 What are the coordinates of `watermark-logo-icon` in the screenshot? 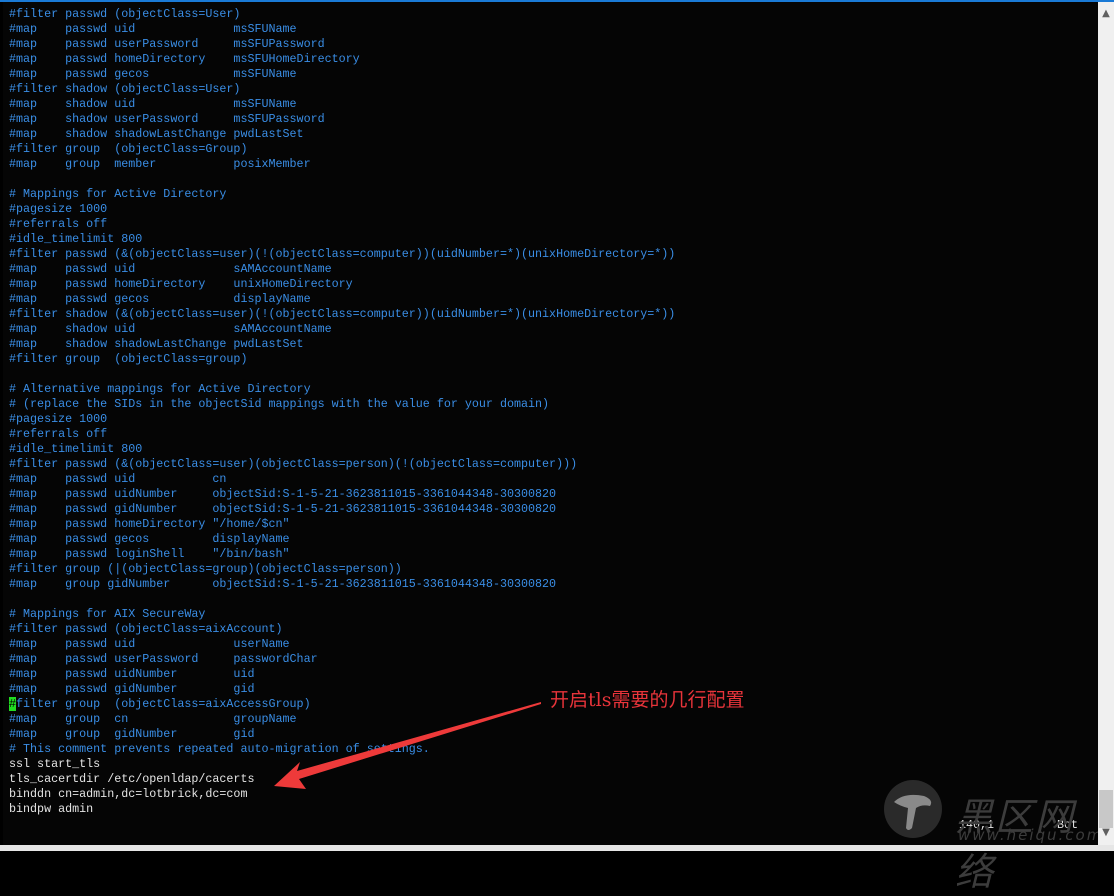 It's located at (913, 809).